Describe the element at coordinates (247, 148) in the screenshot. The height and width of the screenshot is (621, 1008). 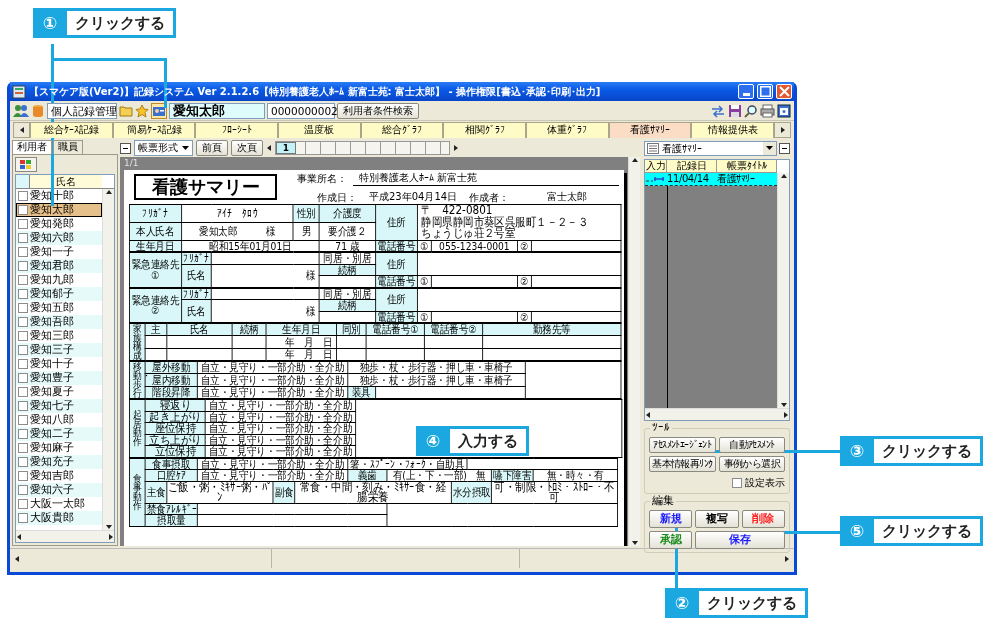
I see `next-page-button: 次頁` at that location.